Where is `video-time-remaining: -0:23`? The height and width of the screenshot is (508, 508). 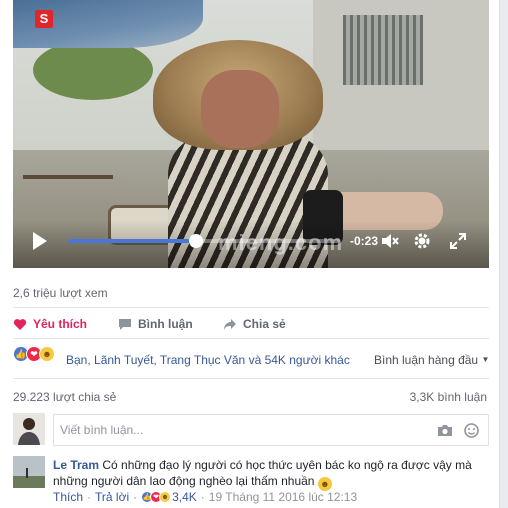
video-time-remaining: -0:23 is located at coordinates (364, 241).